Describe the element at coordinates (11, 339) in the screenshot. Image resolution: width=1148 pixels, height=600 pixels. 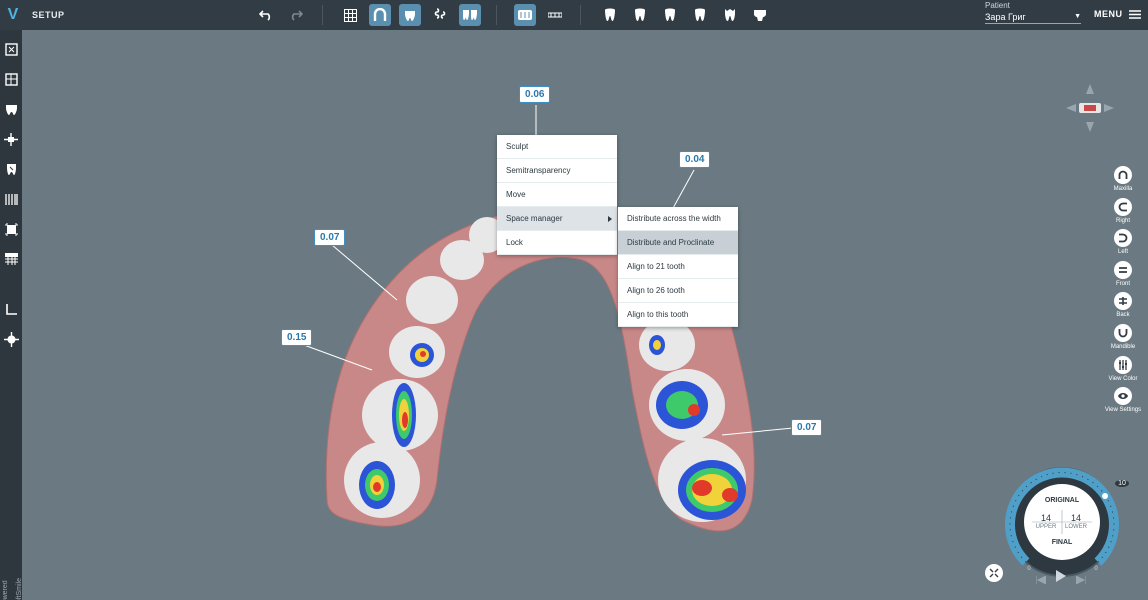
I see `movement-icon` at that location.